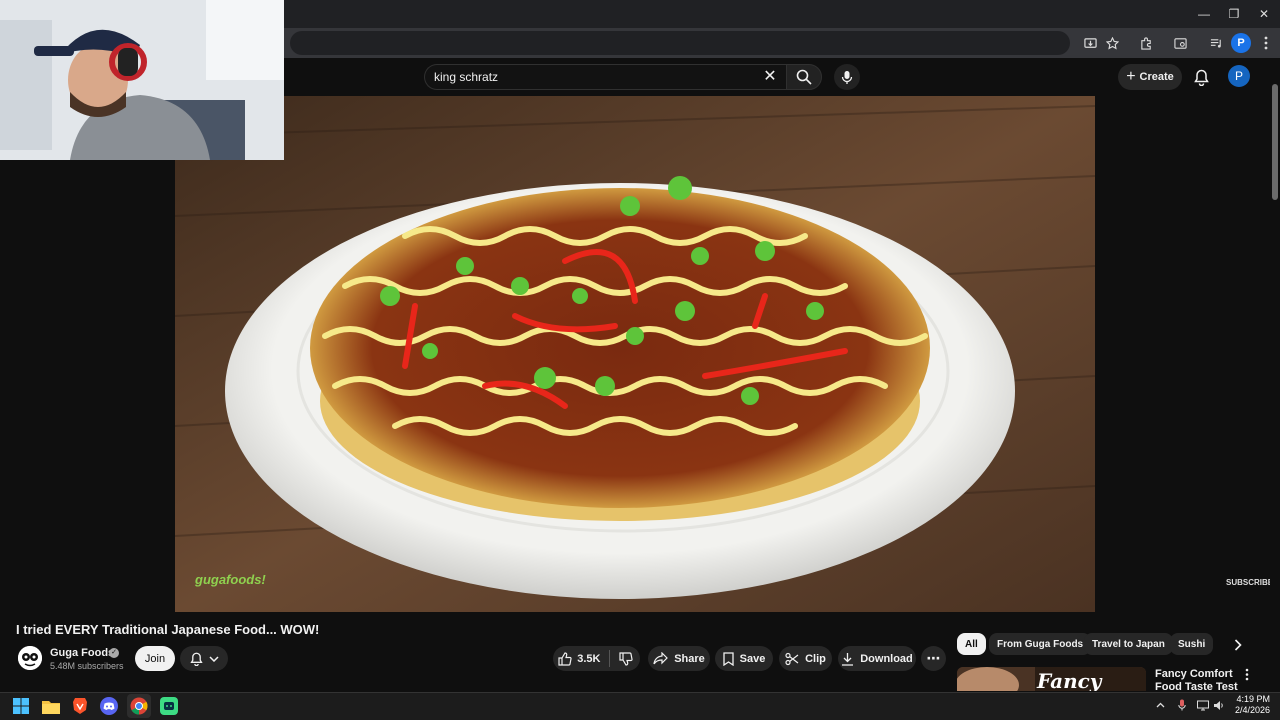 The height and width of the screenshot is (720, 1280). Describe the element at coordinates (1264, 14) in the screenshot. I see `close-window-button: ✕` at that location.